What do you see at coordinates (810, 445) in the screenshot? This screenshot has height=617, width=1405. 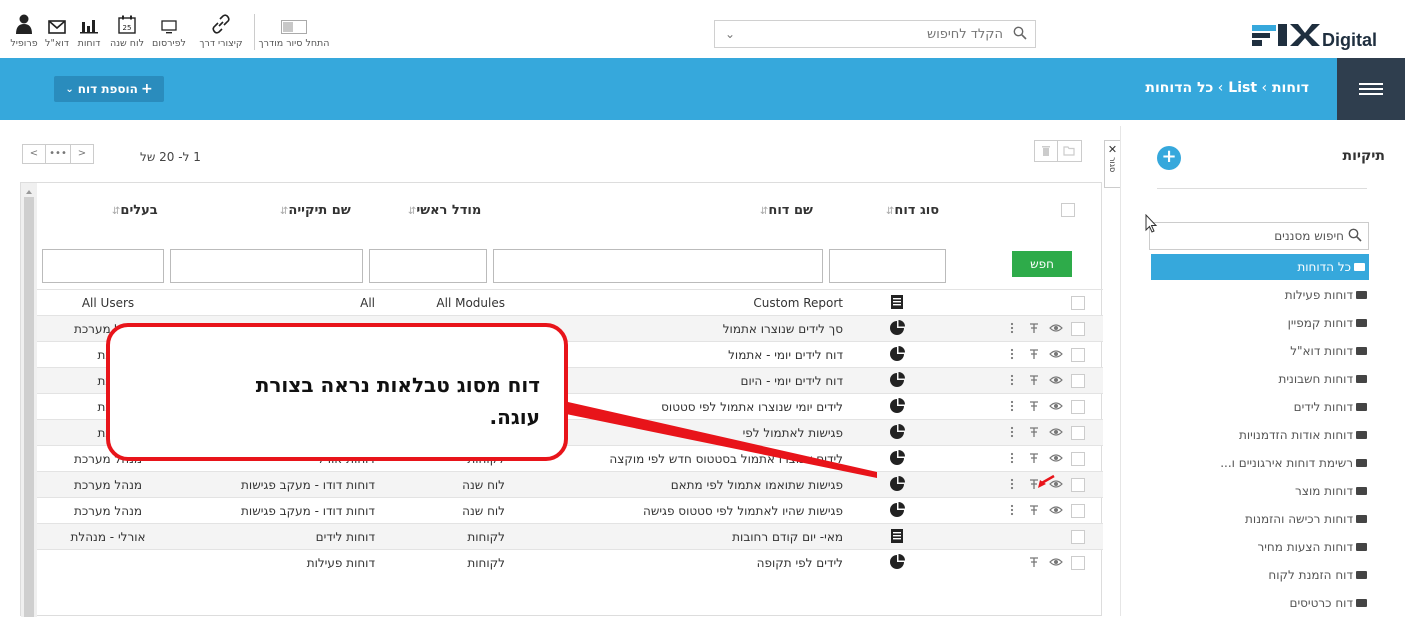 I see `callout-pointer` at bounding box center [810, 445].